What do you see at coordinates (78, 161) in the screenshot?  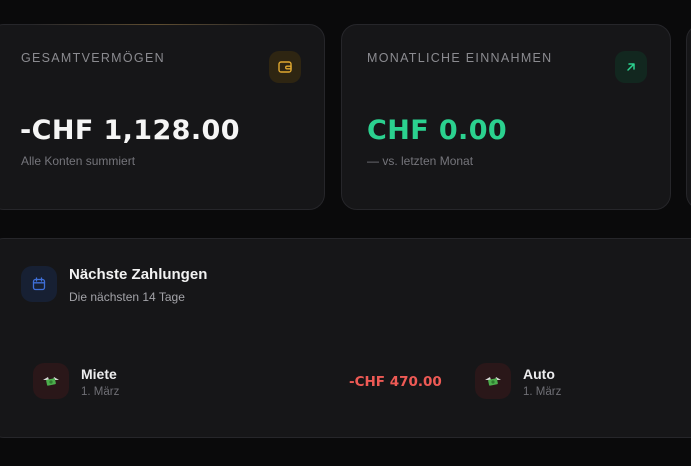 I see `total-assets-subtitle: Alle Konten summiert` at bounding box center [78, 161].